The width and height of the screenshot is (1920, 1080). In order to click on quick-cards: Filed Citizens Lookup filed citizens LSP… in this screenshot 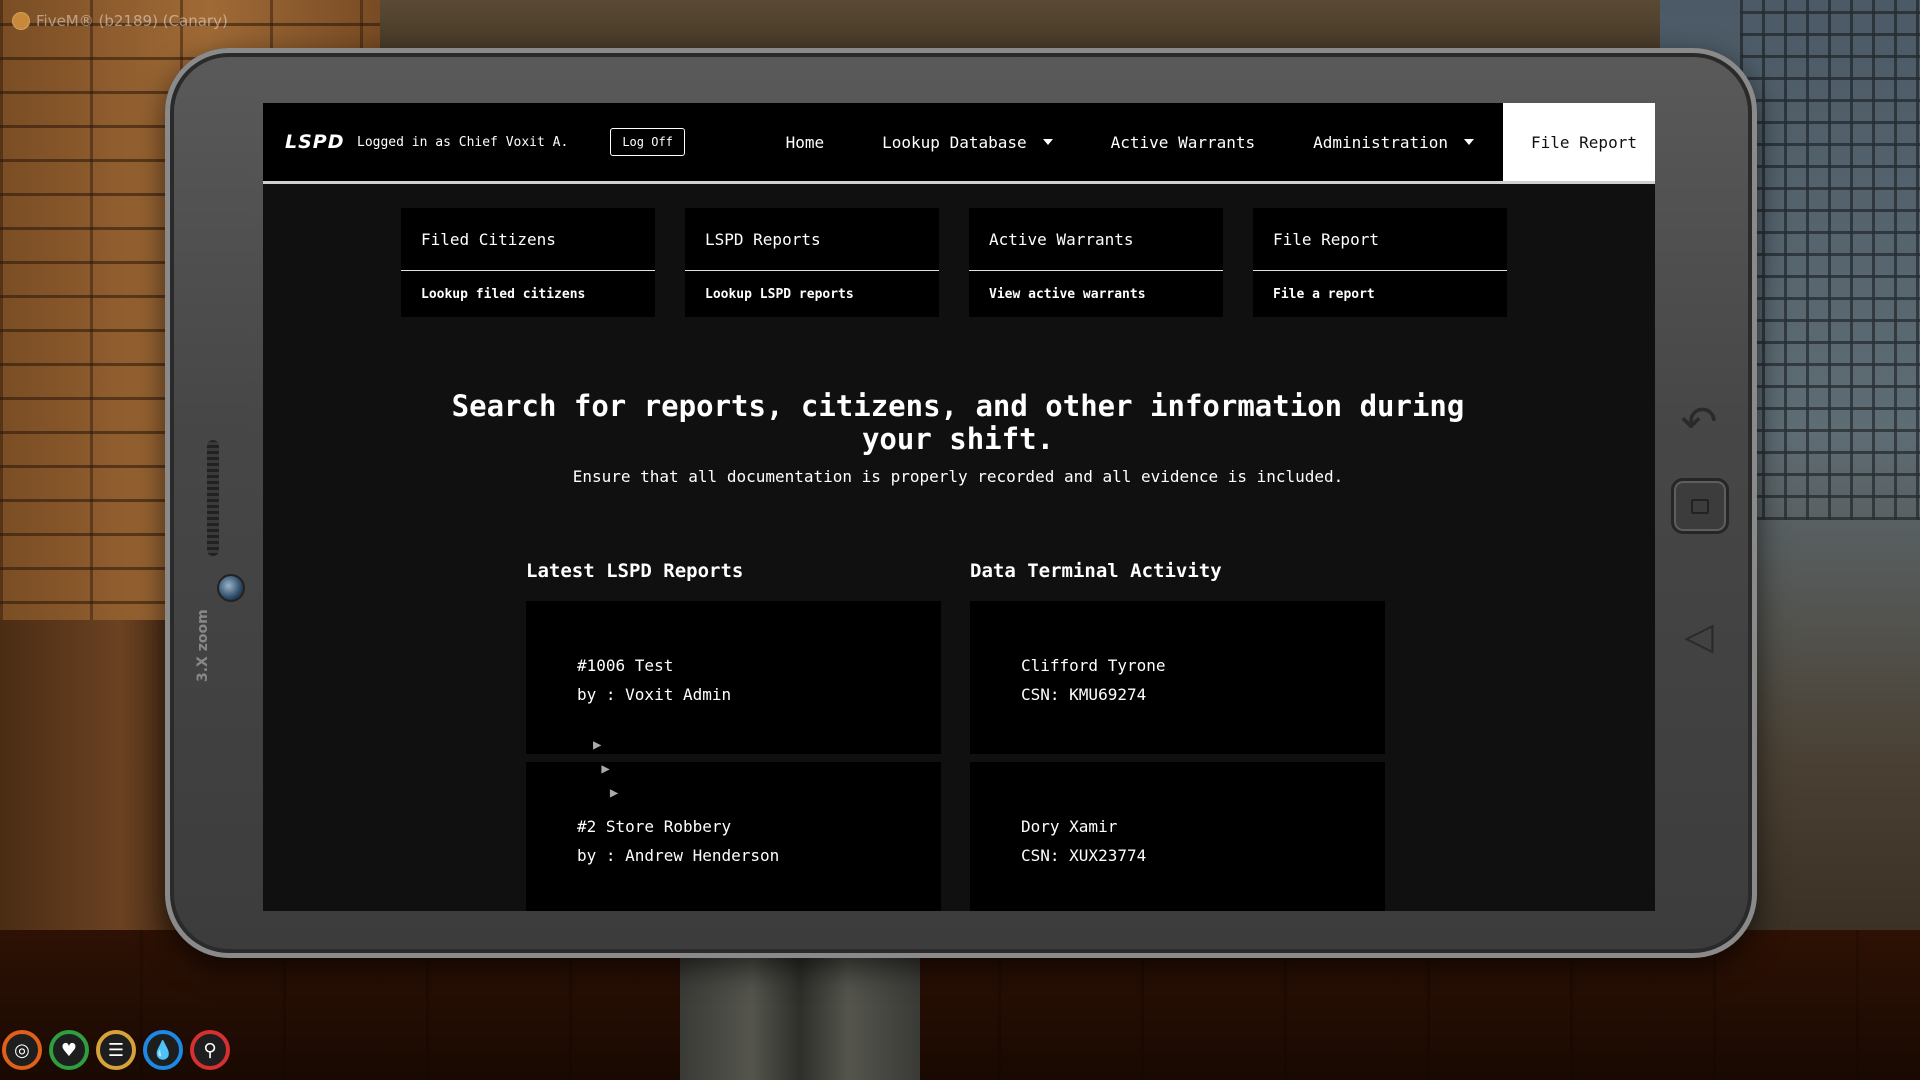, I will do `click(954, 262)`.